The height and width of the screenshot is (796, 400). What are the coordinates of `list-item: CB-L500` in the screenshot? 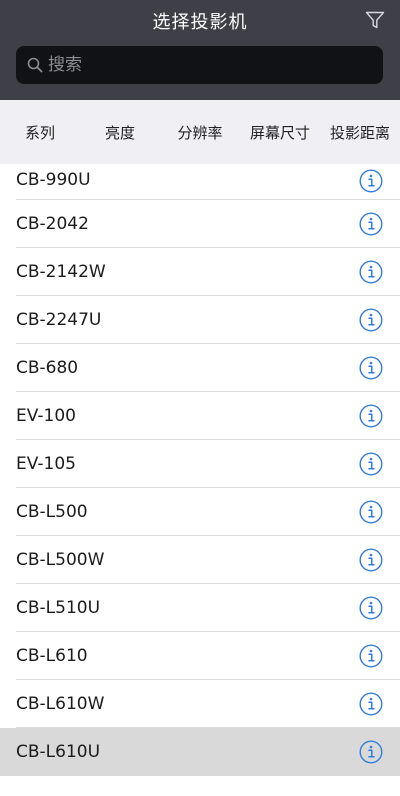 It's located at (200, 512).